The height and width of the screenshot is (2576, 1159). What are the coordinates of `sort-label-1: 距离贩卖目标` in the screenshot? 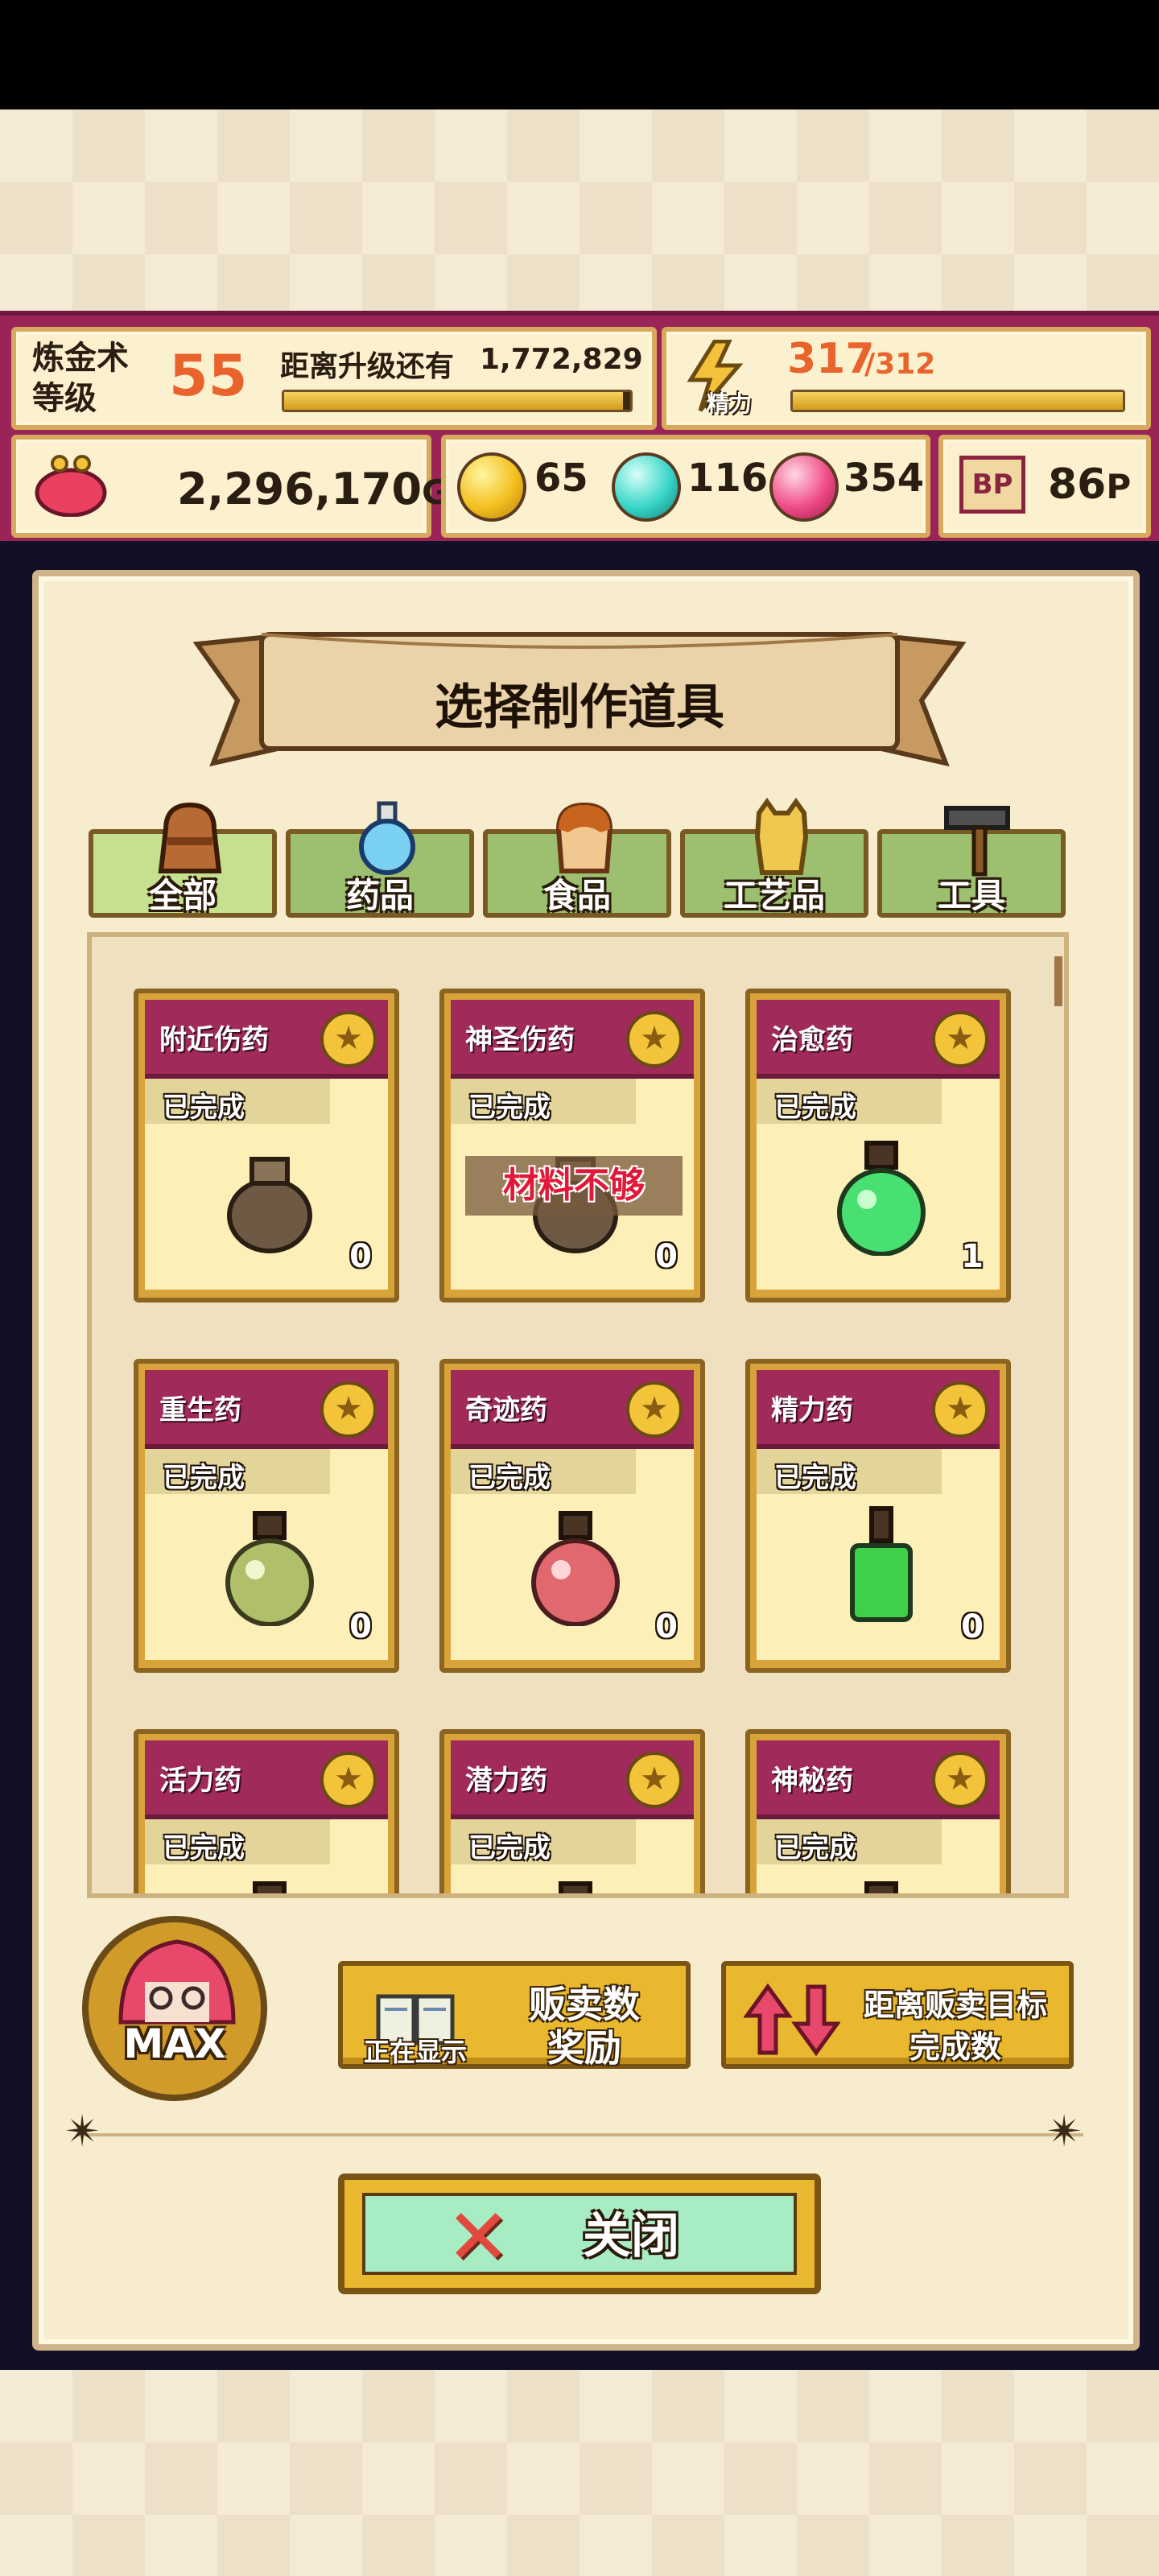 It's located at (955, 2005).